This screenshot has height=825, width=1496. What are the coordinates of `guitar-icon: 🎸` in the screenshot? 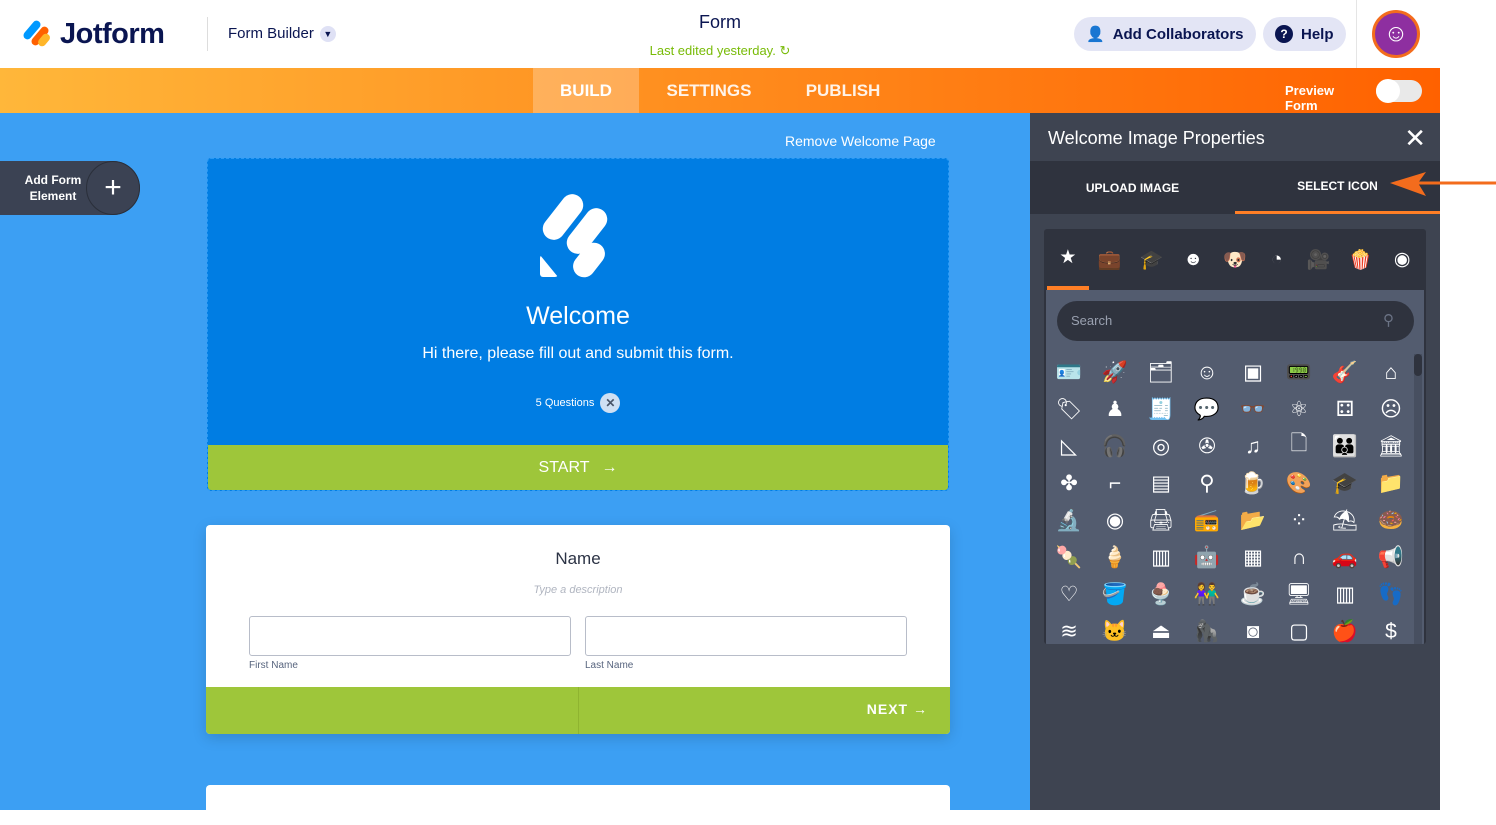 It's located at (1345, 372).